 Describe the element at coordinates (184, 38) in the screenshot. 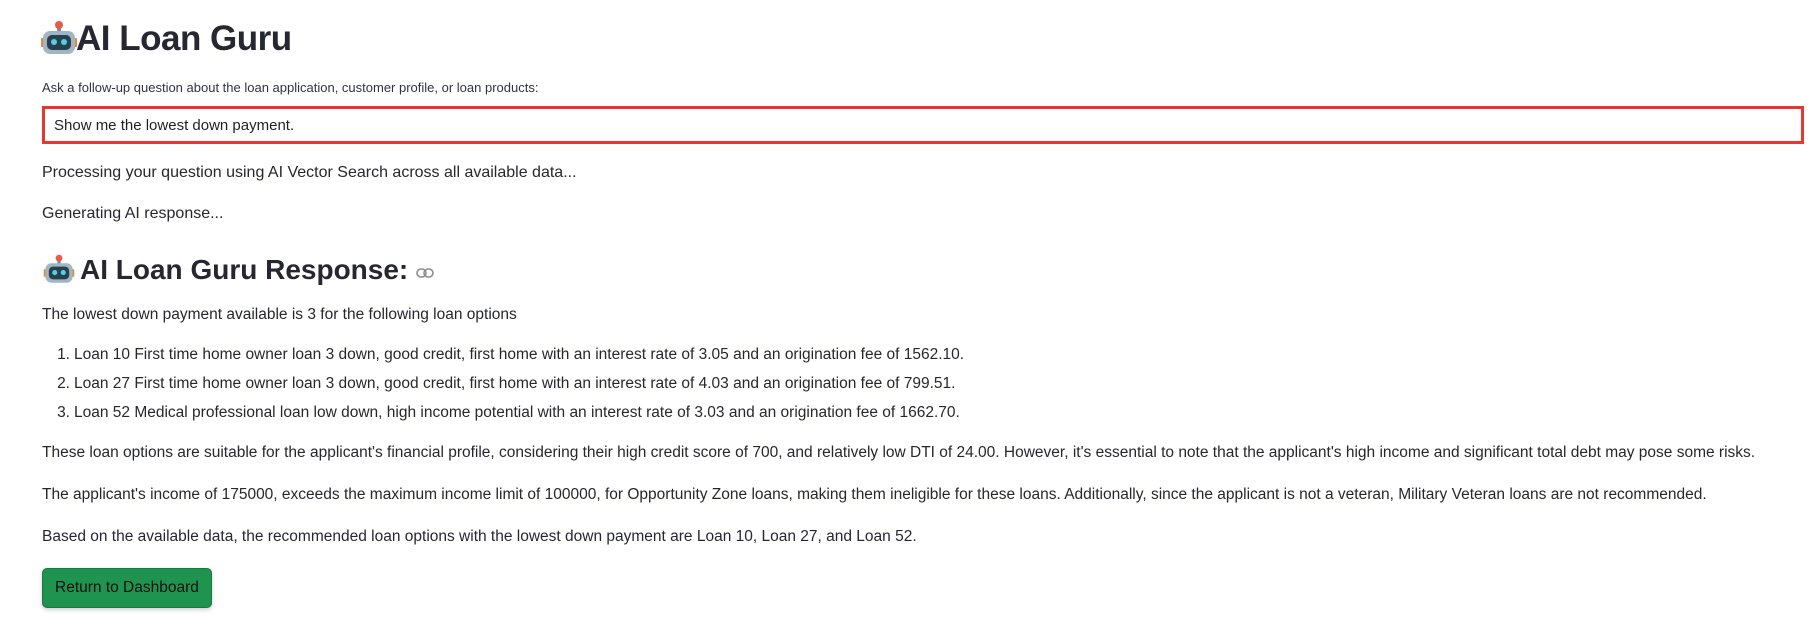

I see `page-title: AI Loan Guru` at that location.